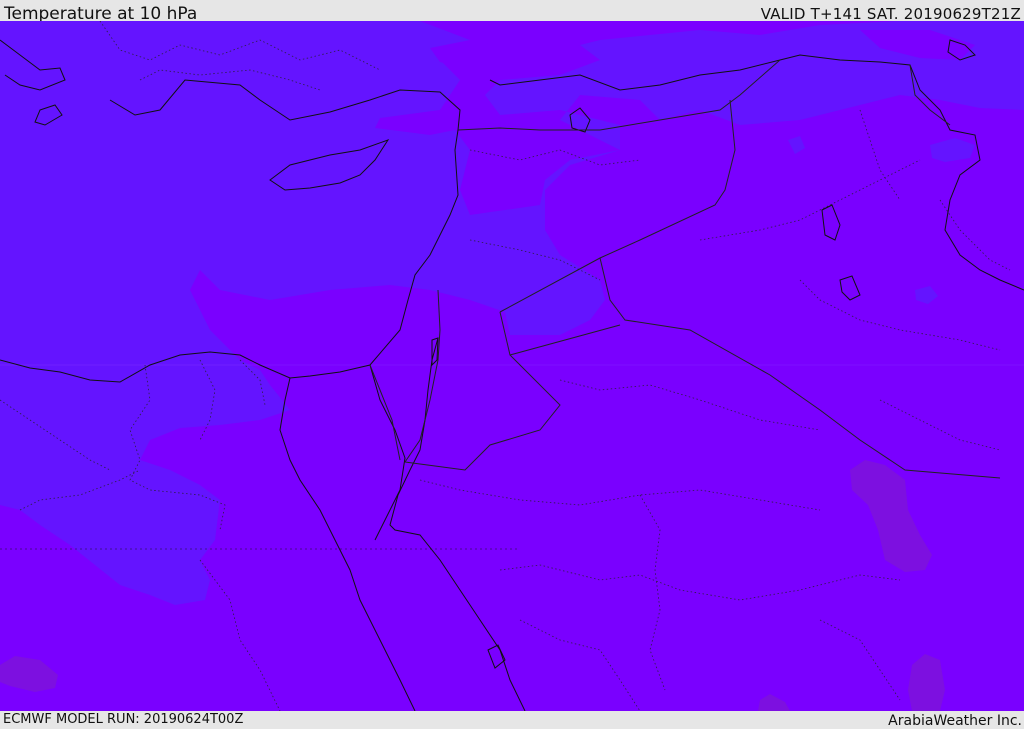 This screenshot has width=1024, height=729. What do you see at coordinates (123, 719) in the screenshot?
I see `model-run-label: ECMWF MODEL RUN: 20190624T00Z` at bounding box center [123, 719].